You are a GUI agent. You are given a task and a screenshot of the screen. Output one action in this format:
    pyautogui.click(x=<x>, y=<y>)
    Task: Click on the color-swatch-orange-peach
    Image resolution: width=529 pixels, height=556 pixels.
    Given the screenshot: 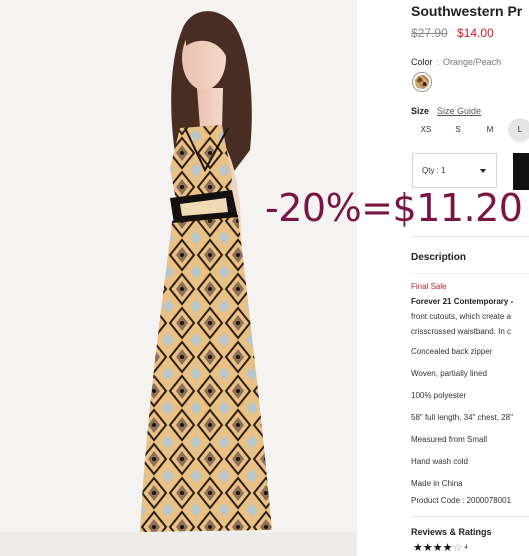 What is the action you would take?
    pyautogui.click(x=422, y=82)
    